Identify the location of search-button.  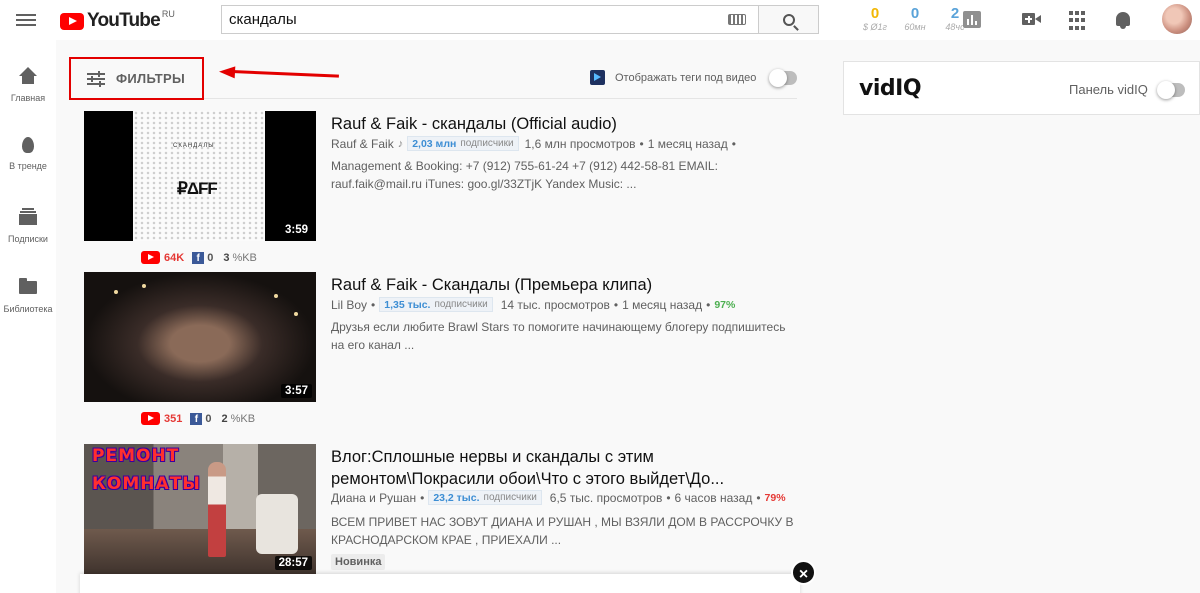
(789, 19).